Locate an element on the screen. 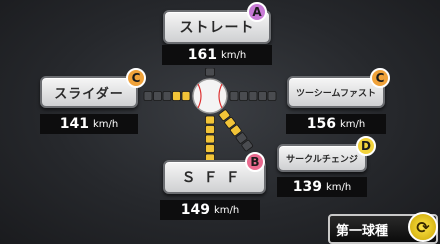 This screenshot has height=244, width=440. speed-slider: 141 km/h is located at coordinates (89, 124).